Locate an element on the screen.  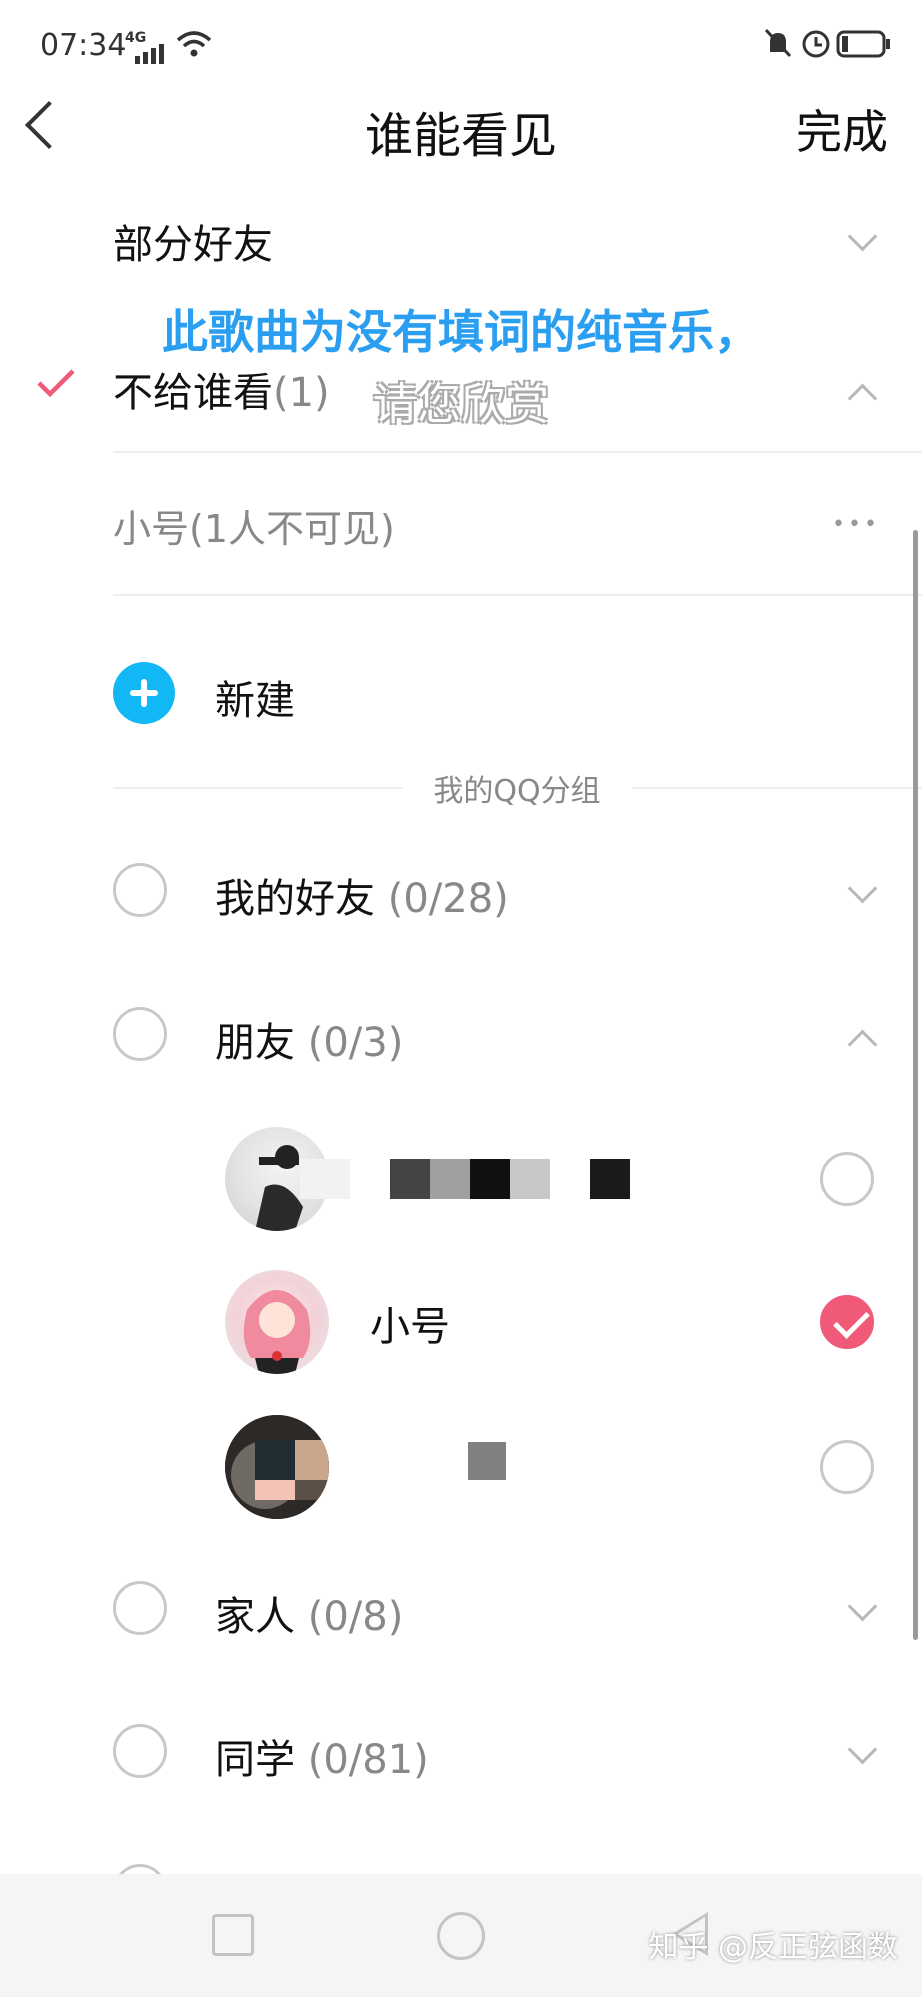
group-count: (0/8) is located at coordinates (355, 1617).